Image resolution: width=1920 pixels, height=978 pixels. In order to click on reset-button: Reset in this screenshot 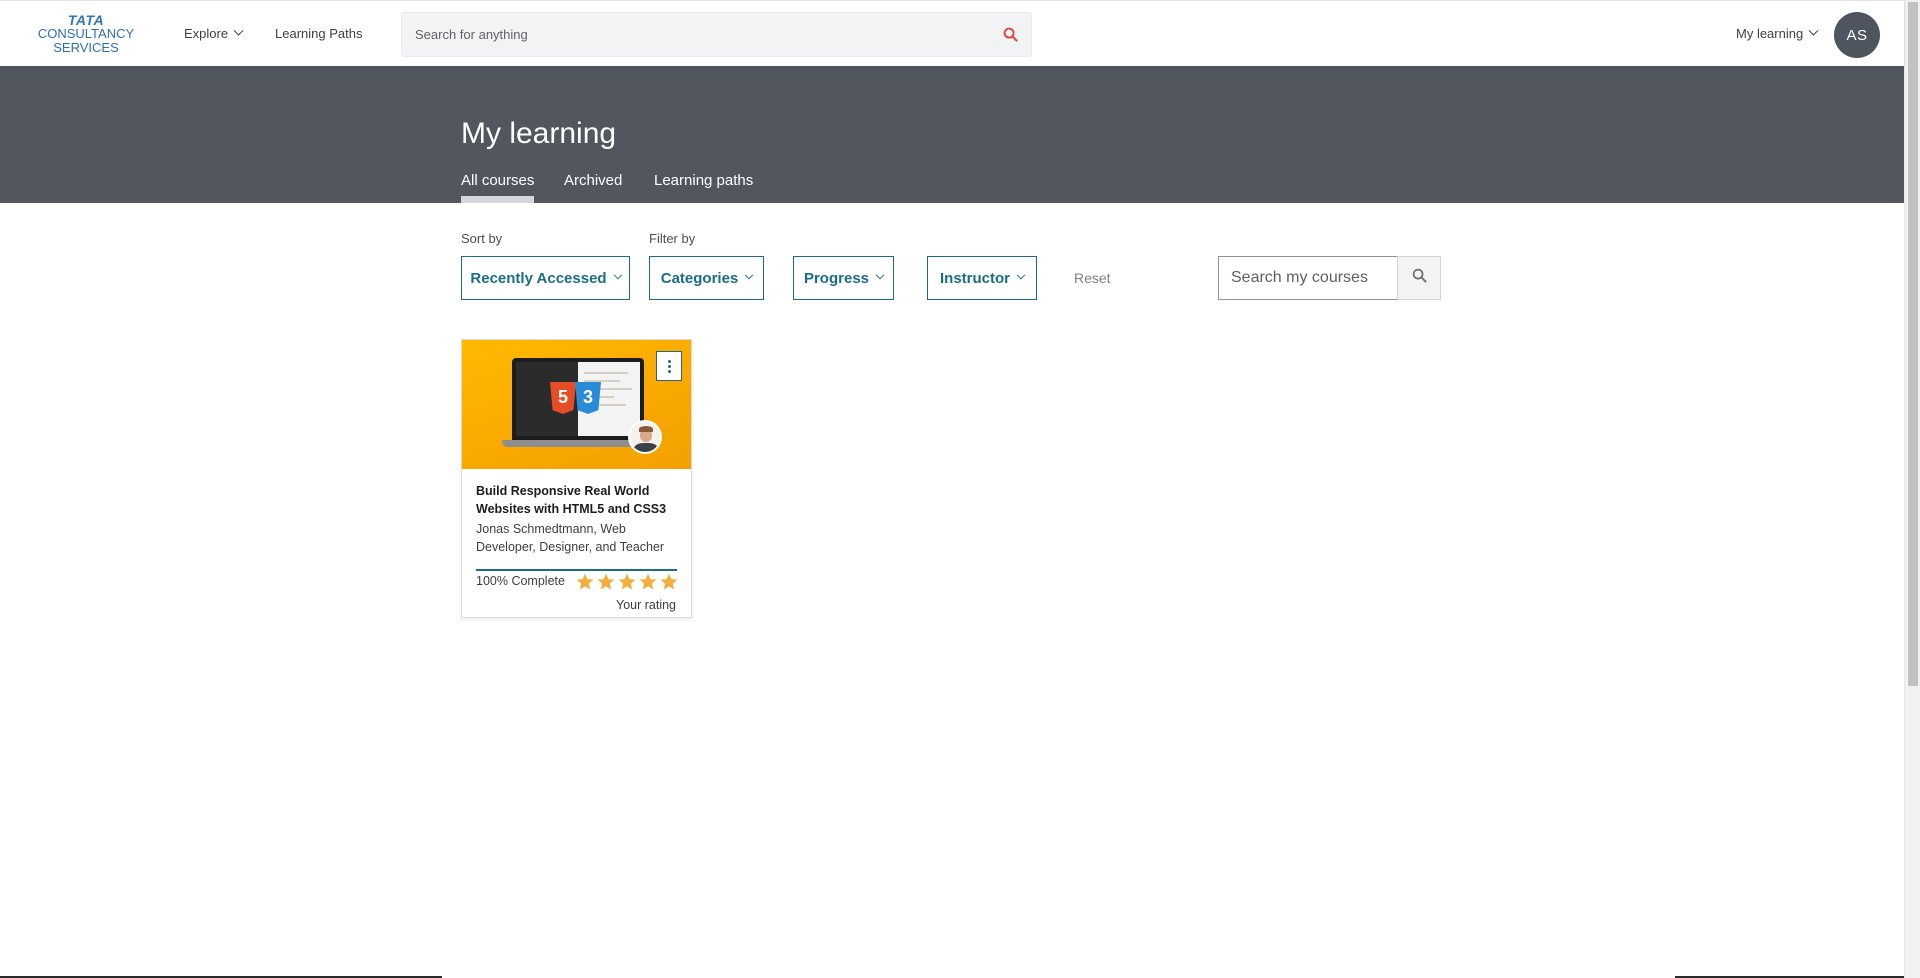, I will do `click(1092, 278)`.